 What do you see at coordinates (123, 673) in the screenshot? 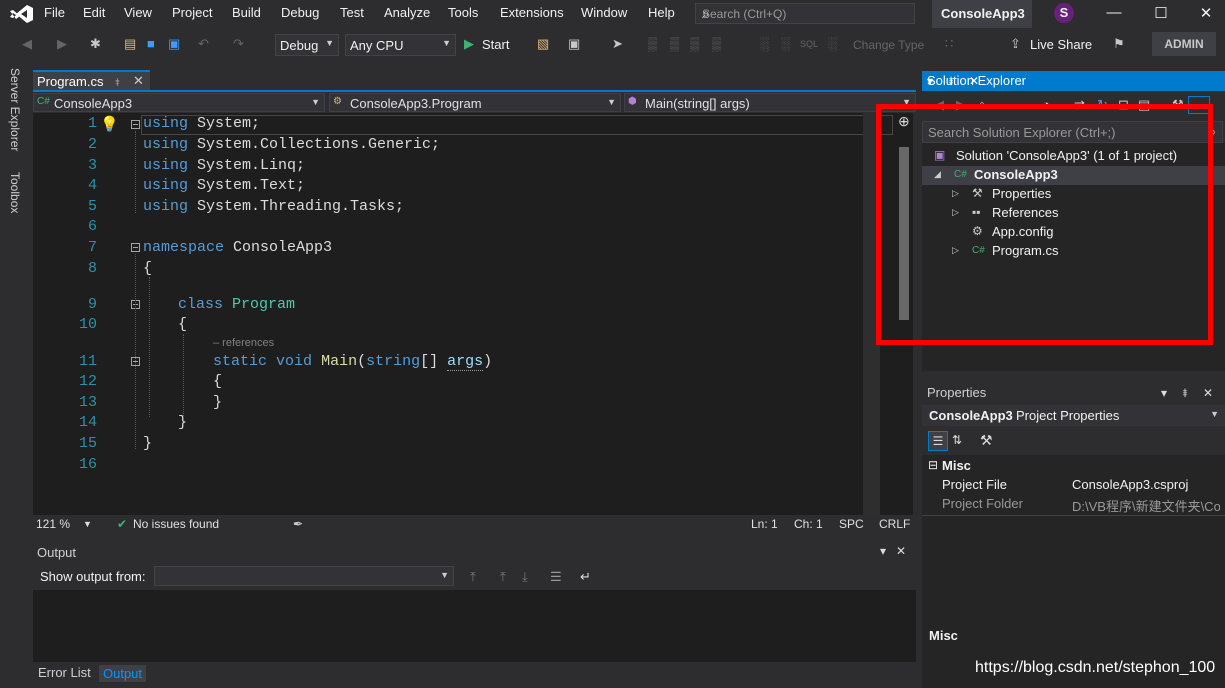
I see `tab-output: Output` at bounding box center [123, 673].